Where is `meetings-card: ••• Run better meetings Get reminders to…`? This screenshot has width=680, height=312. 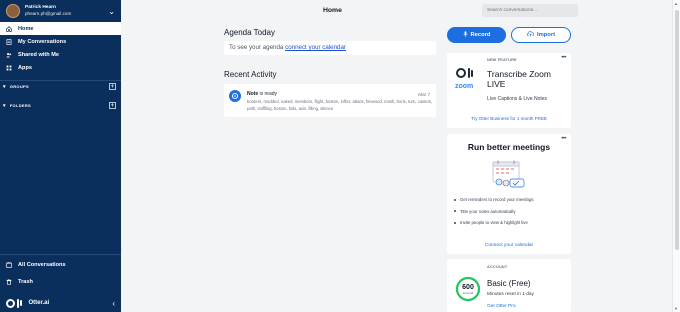 meetings-card: ••• Run better meetings Get reminders to… is located at coordinates (509, 194).